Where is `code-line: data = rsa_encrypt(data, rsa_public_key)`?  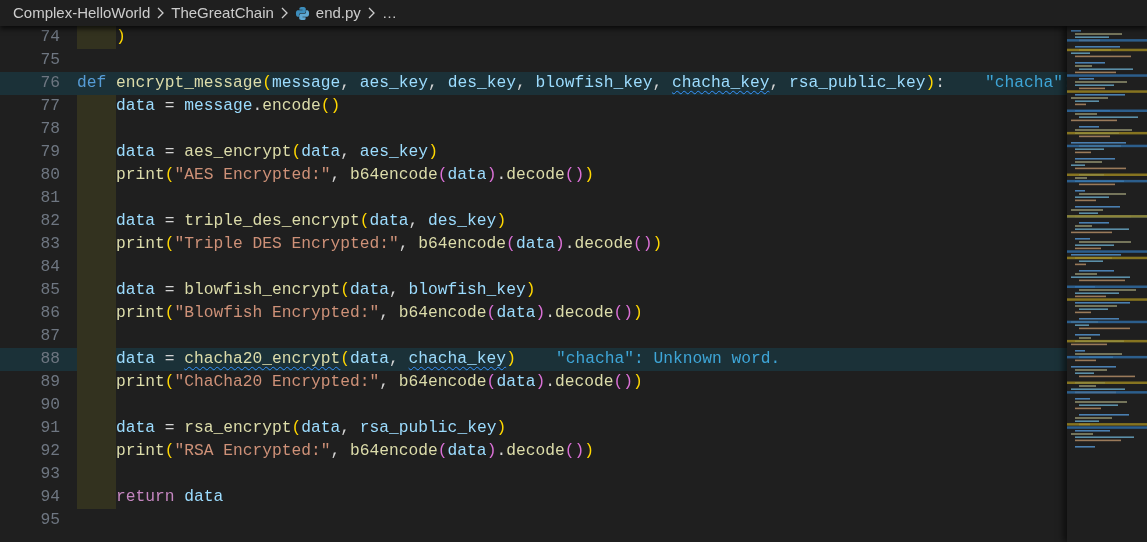
code-line: data = rsa_encrypt(data, rsa_public_key) is located at coordinates (311, 428).